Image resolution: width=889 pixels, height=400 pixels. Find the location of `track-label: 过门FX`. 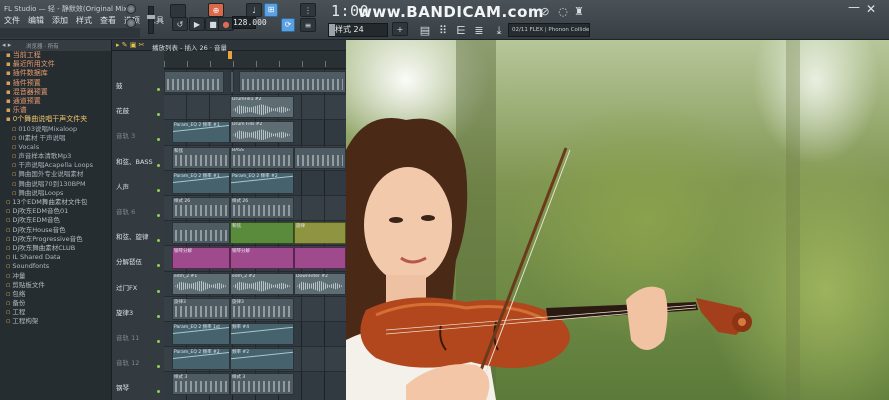

track-label: 过门FX is located at coordinates (126, 287).